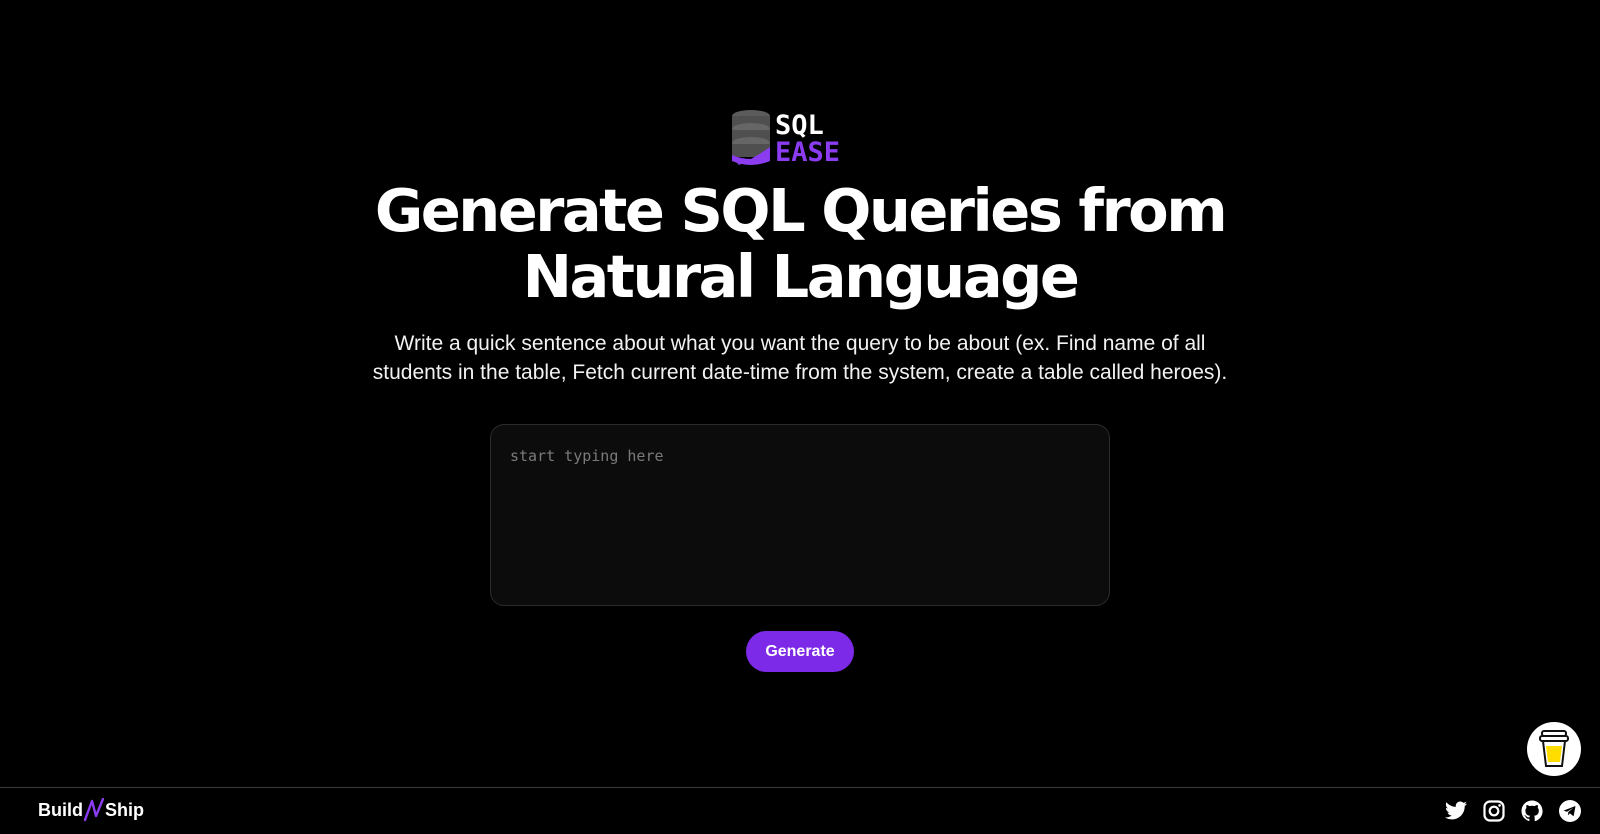 This screenshot has height=834, width=1600. I want to click on bolt-icon, so click(94, 810).